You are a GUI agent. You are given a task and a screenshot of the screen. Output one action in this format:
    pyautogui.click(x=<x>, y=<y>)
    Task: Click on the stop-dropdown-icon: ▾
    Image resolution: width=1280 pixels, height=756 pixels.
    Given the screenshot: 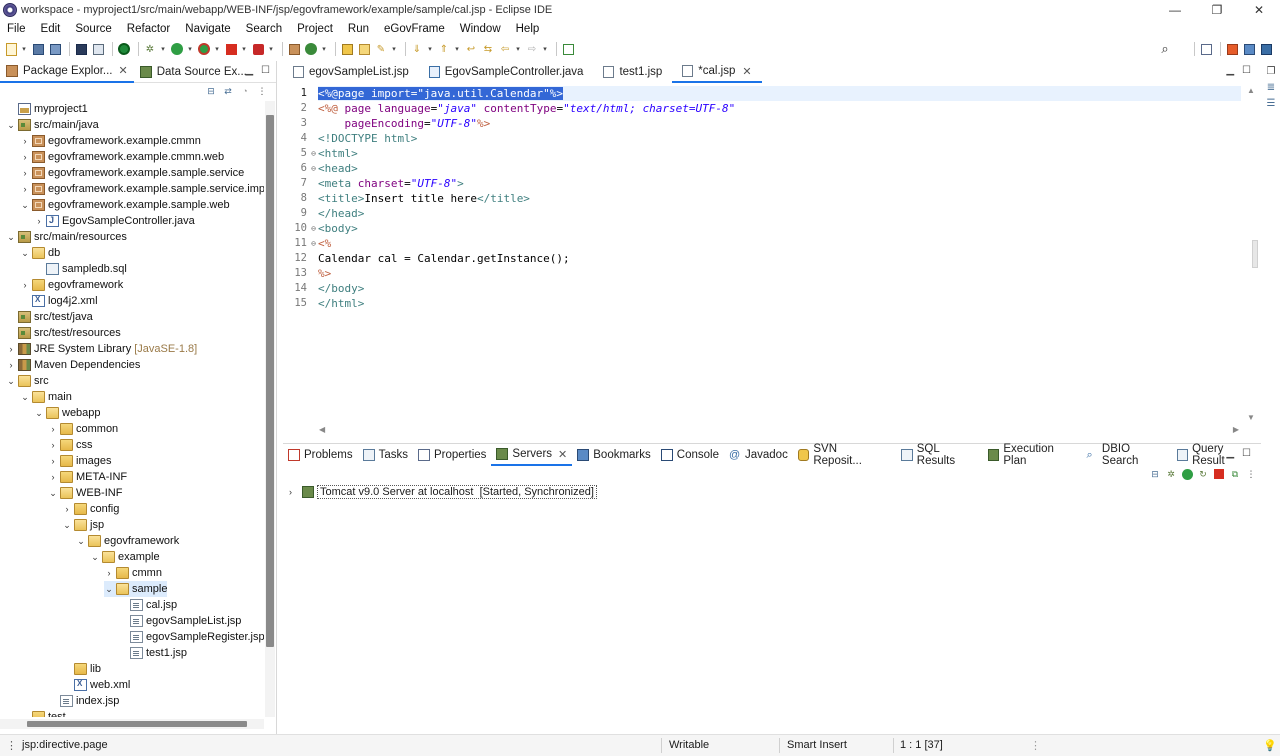 What is the action you would take?
    pyautogui.click(x=244, y=49)
    